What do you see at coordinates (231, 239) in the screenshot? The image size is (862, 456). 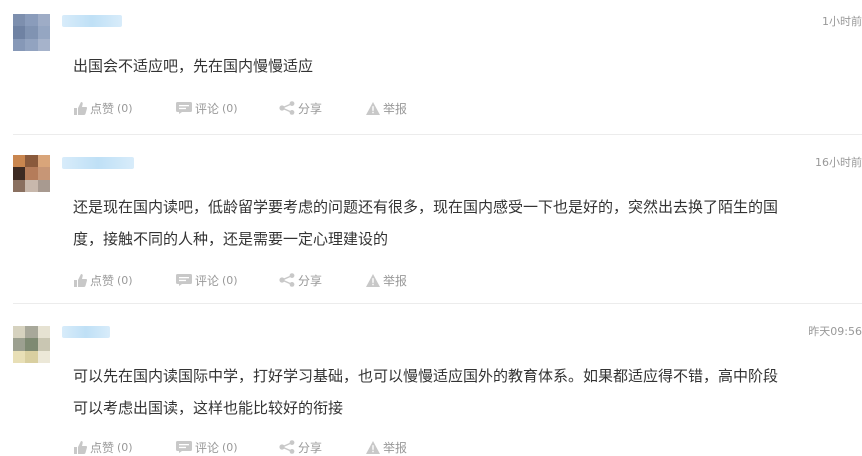 I see `comment-text-line: 度，接触不同的人种，还是需要一定心理建设的` at bounding box center [231, 239].